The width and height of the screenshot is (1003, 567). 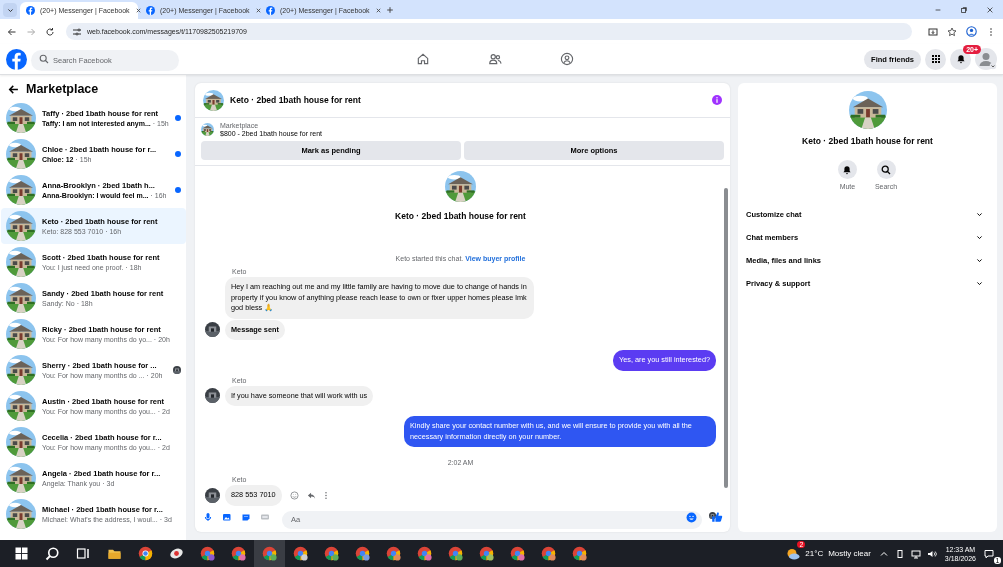 I want to click on reply-icon, so click(x=311, y=495).